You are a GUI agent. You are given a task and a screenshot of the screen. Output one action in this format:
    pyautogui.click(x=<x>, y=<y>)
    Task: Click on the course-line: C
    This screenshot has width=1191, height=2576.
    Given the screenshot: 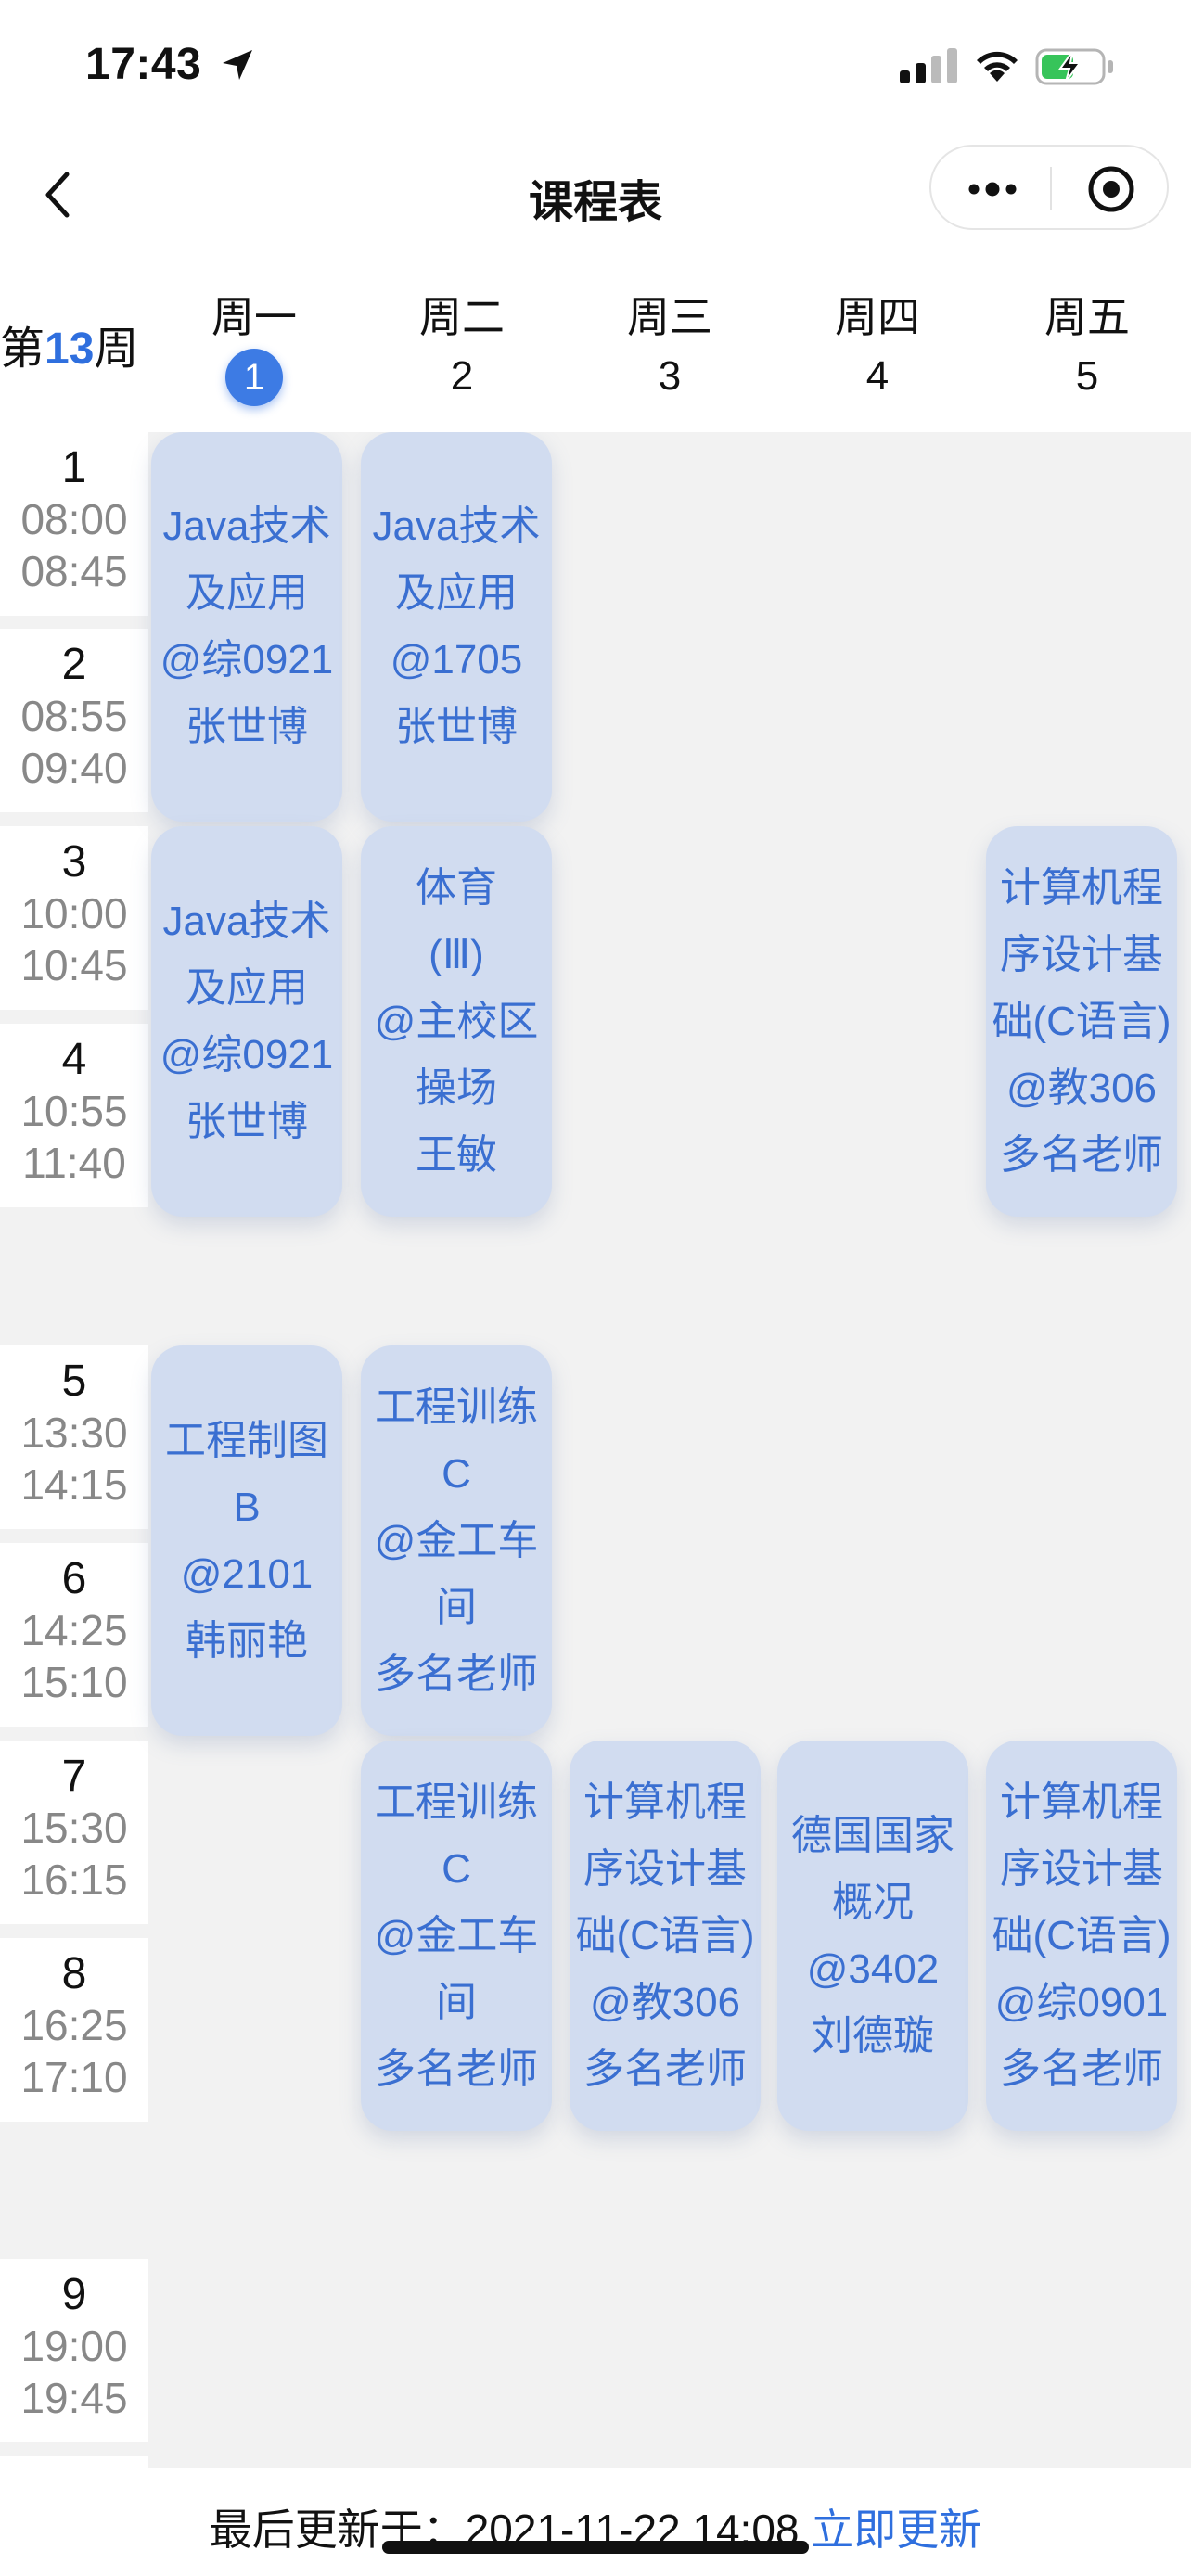 What is the action you would take?
    pyautogui.click(x=456, y=1473)
    